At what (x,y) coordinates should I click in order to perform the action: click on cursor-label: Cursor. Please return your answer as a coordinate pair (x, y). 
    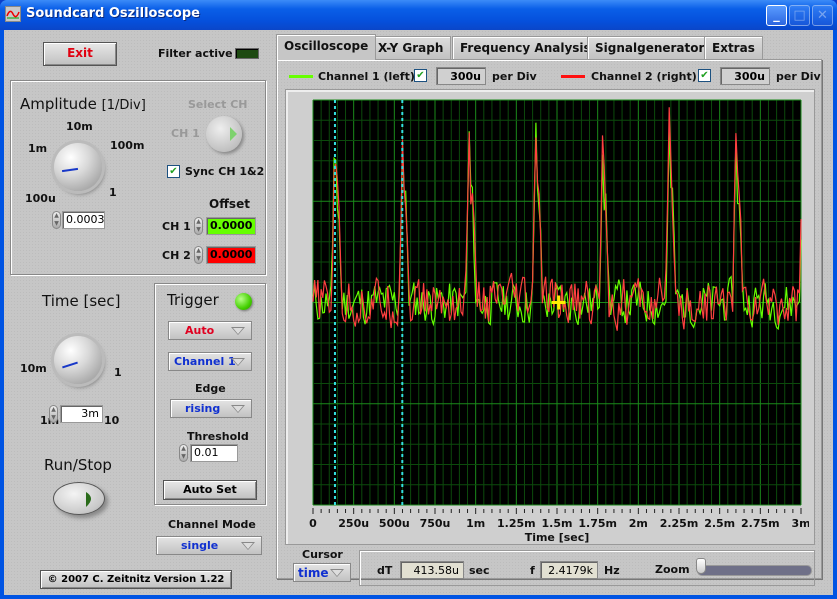
    Looking at the image, I should click on (322, 554).